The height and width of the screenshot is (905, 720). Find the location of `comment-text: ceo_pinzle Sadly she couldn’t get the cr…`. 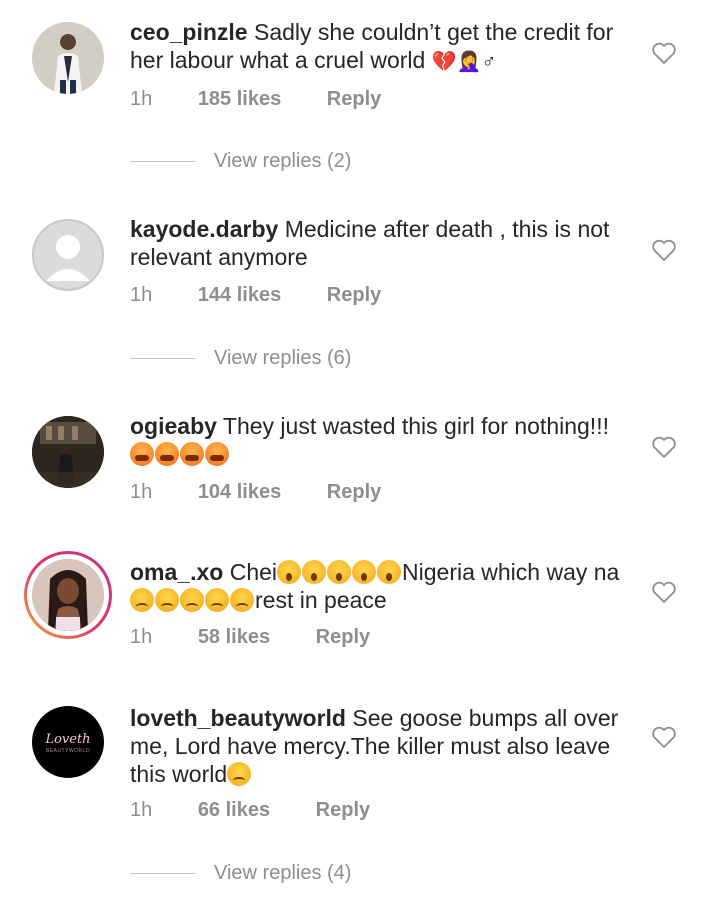

comment-text: ceo_pinzle Sadly she couldn’t get the cr… is located at coordinates (380, 47).